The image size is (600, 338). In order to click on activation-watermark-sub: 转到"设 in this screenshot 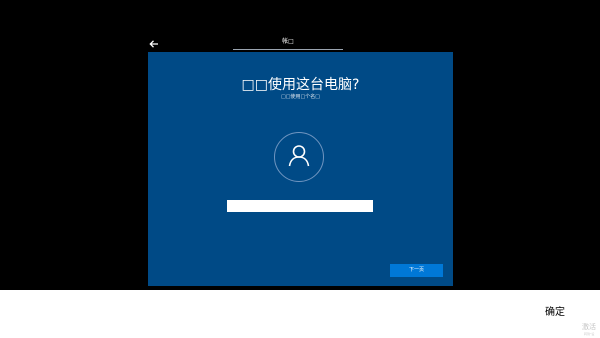, I will do `click(589, 334)`.